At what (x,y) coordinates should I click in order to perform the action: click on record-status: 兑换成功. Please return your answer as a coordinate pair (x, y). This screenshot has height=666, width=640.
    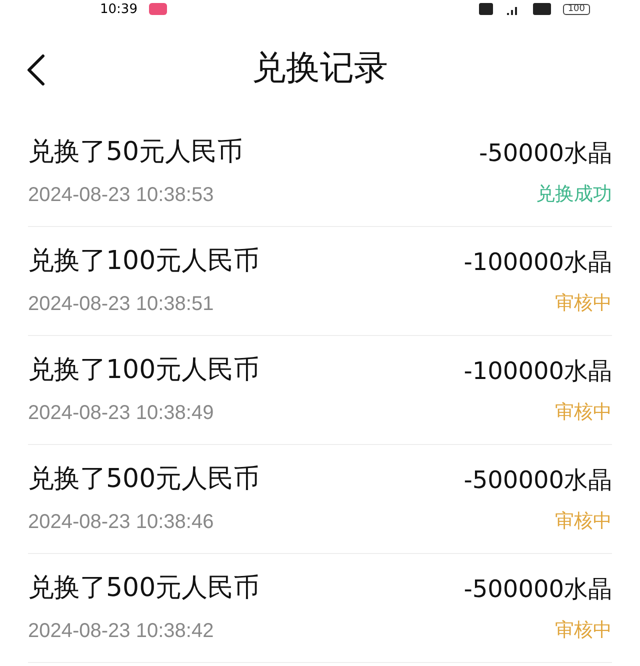
    Looking at the image, I should click on (574, 195).